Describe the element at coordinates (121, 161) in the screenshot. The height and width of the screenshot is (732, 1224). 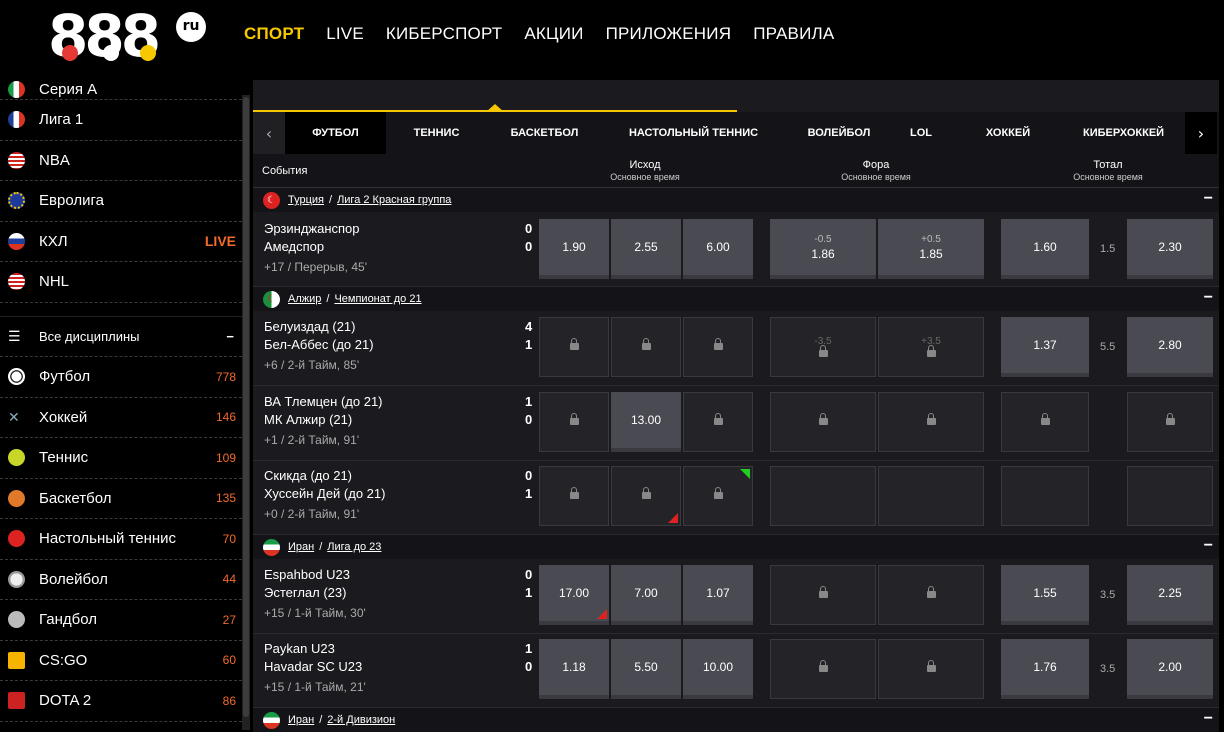
I see `sidebar-item-nba: NBA` at that location.